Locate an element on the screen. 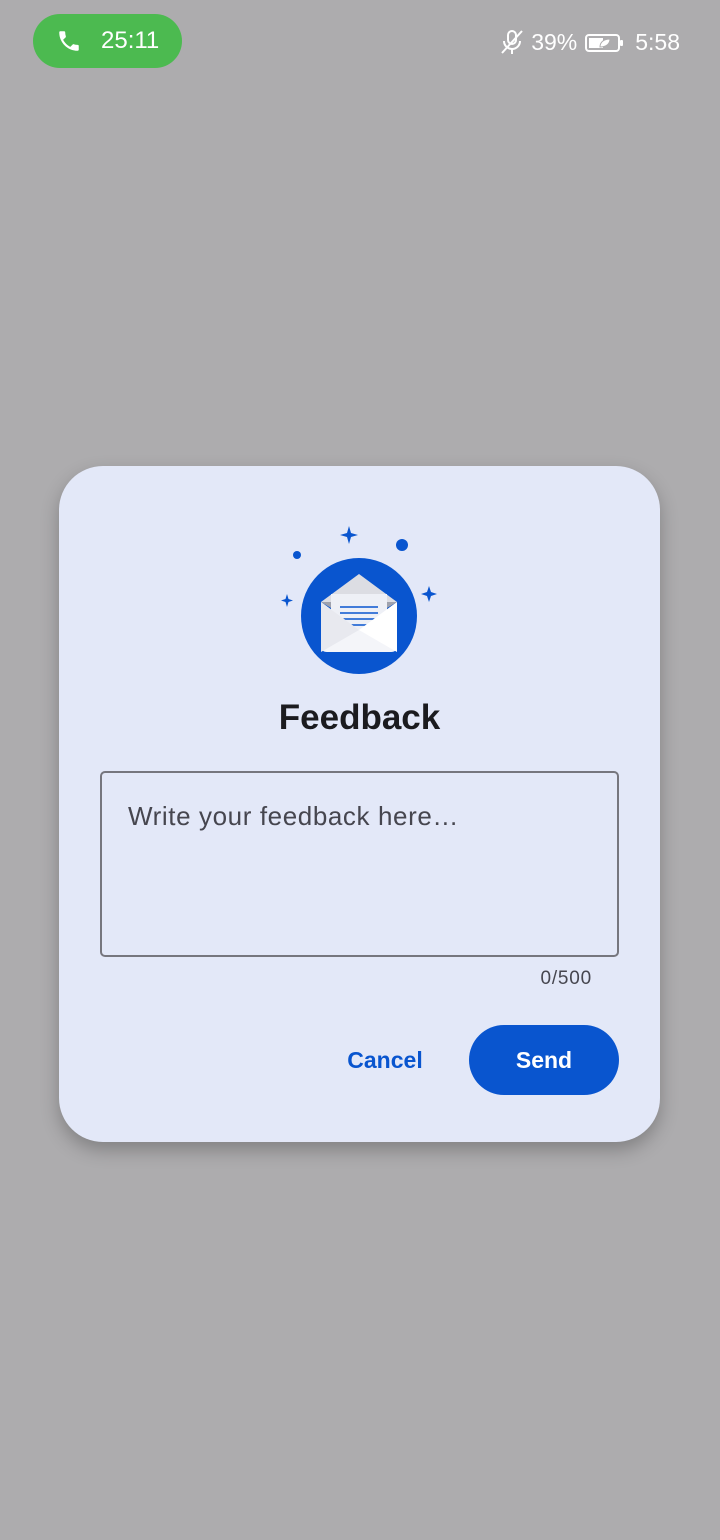 Image resolution: width=720 pixels, height=1540 pixels. battery-percent: 39% is located at coordinates (554, 41).